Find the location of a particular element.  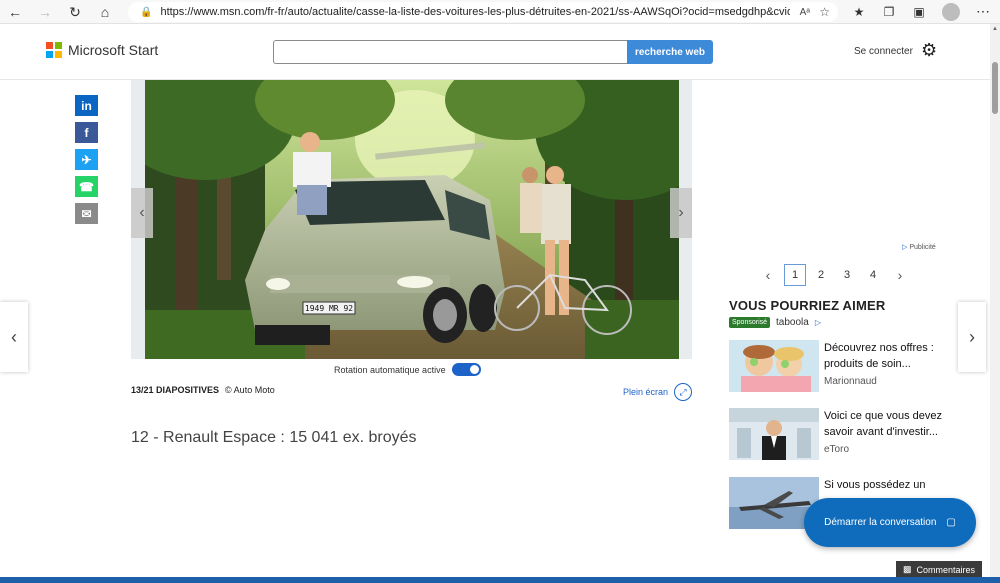

profile-avatar is located at coordinates (951, 12).